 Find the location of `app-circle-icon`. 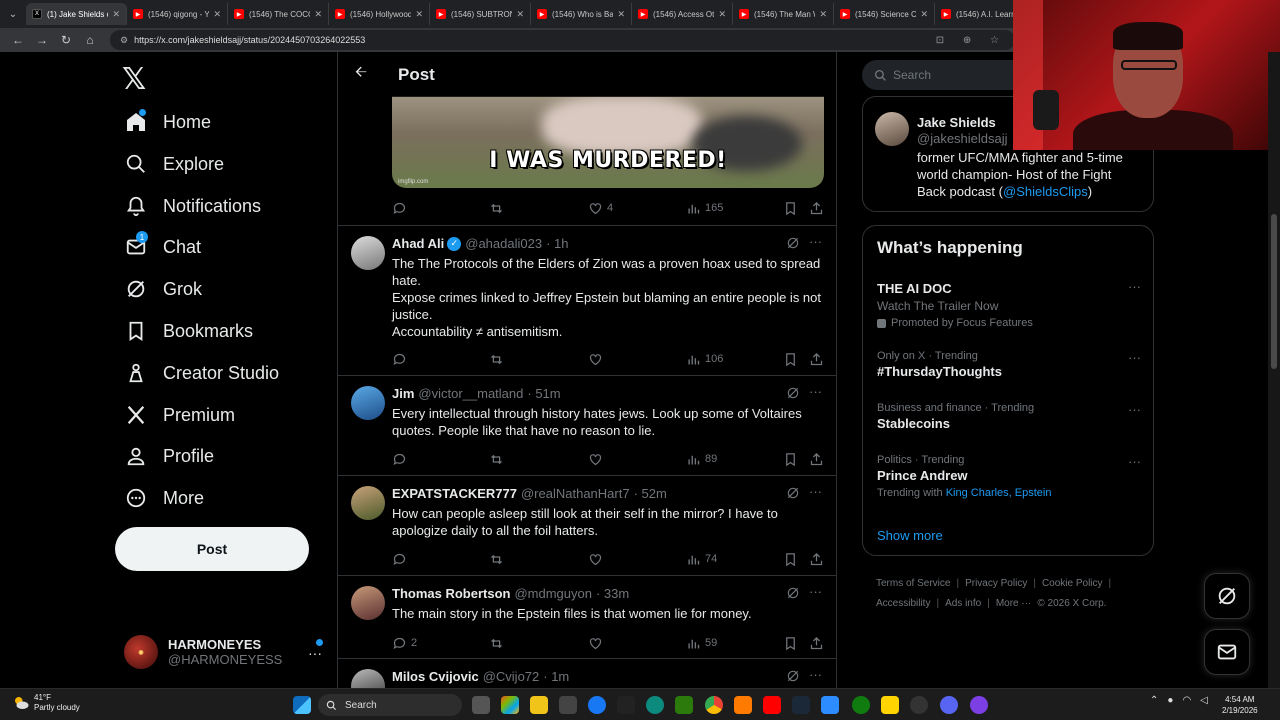

app-circle-icon is located at coordinates (979, 705).